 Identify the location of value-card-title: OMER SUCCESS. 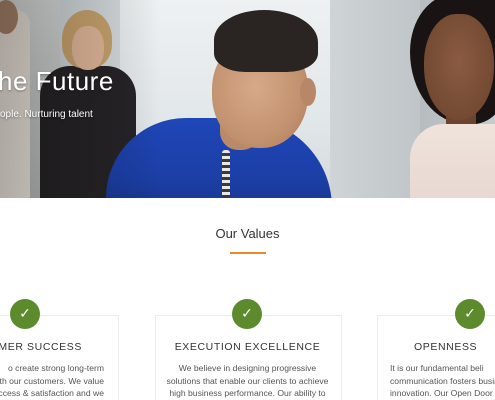
(41, 347).